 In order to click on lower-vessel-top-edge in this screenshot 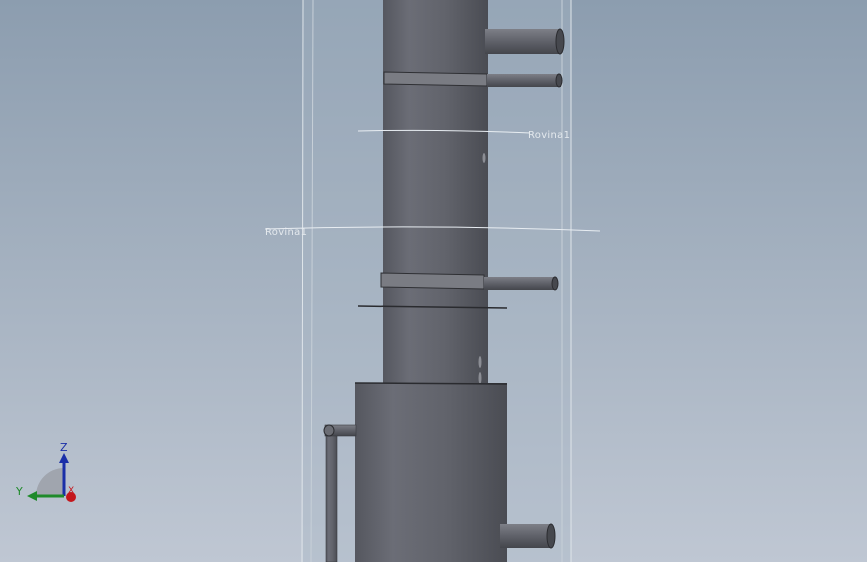, I will do `click(431, 383)`.